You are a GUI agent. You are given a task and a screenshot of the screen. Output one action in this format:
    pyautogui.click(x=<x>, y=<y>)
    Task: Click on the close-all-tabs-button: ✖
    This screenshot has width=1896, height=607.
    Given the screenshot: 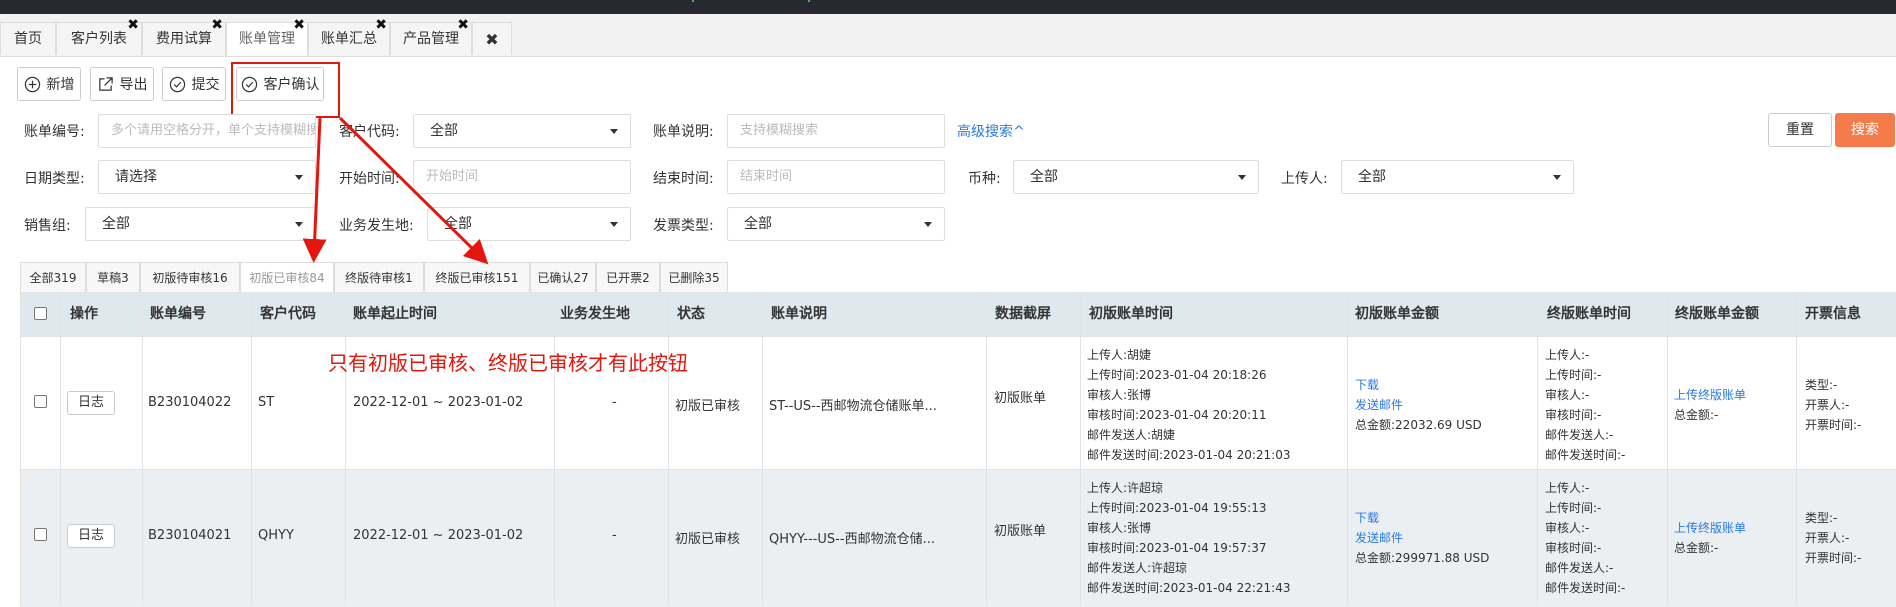 What is the action you would take?
    pyautogui.click(x=492, y=38)
    